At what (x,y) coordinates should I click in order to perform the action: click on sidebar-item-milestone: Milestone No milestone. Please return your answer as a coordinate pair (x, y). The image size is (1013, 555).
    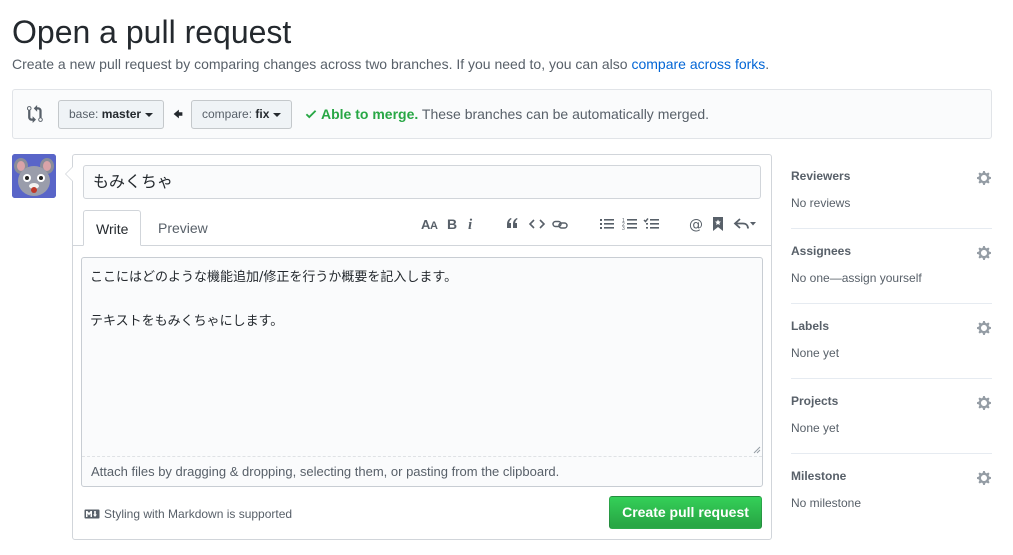
    Looking at the image, I should click on (891, 491).